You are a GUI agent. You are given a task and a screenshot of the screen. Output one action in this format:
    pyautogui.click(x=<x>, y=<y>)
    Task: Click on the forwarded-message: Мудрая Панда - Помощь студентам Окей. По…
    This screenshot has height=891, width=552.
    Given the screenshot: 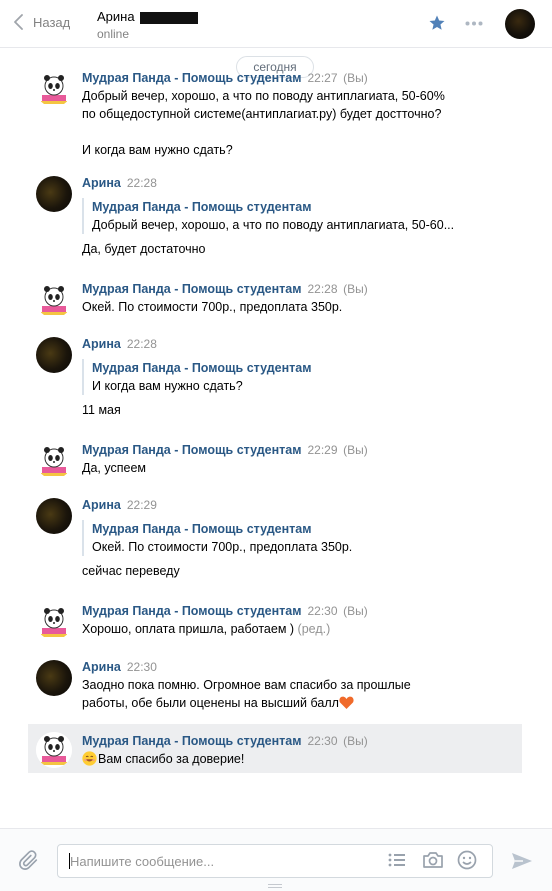 What is the action you would take?
    pyautogui.click(x=302, y=538)
    